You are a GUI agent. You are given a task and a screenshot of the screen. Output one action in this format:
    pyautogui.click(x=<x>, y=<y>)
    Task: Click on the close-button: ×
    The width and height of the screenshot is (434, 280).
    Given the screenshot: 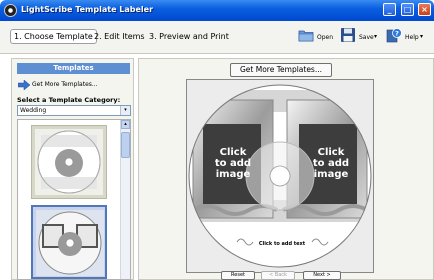 What is the action you would take?
    pyautogui.click(x=424, y=9)
    